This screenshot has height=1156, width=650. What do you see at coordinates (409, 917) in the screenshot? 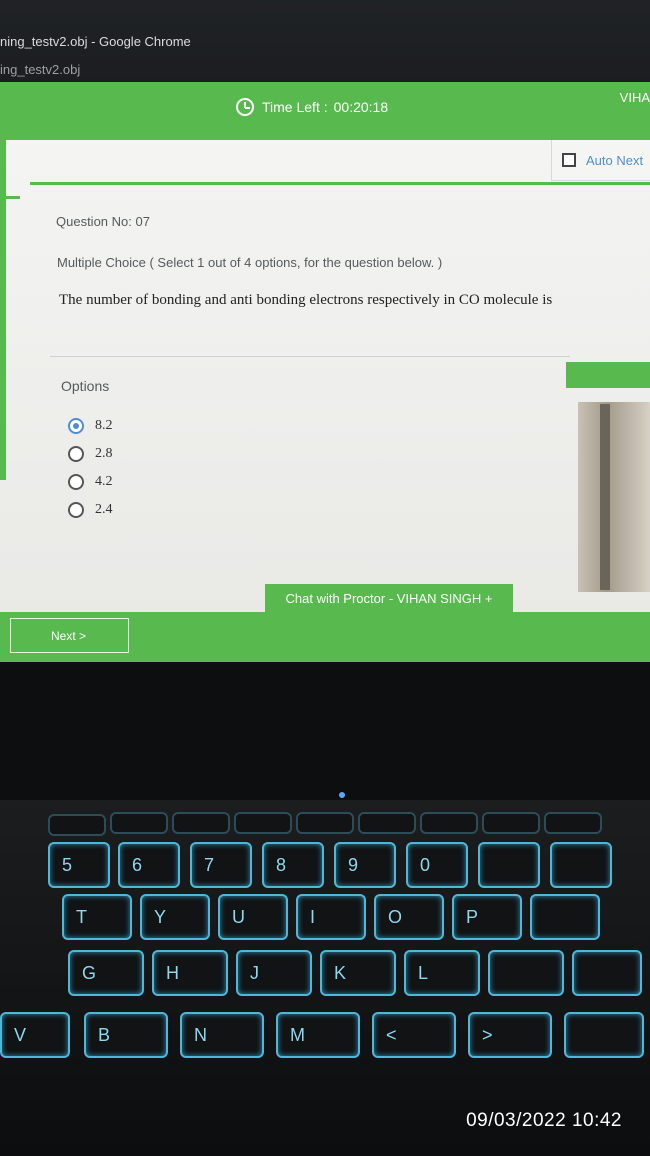
I see `key-o: O` at bounding box center [409, 917].